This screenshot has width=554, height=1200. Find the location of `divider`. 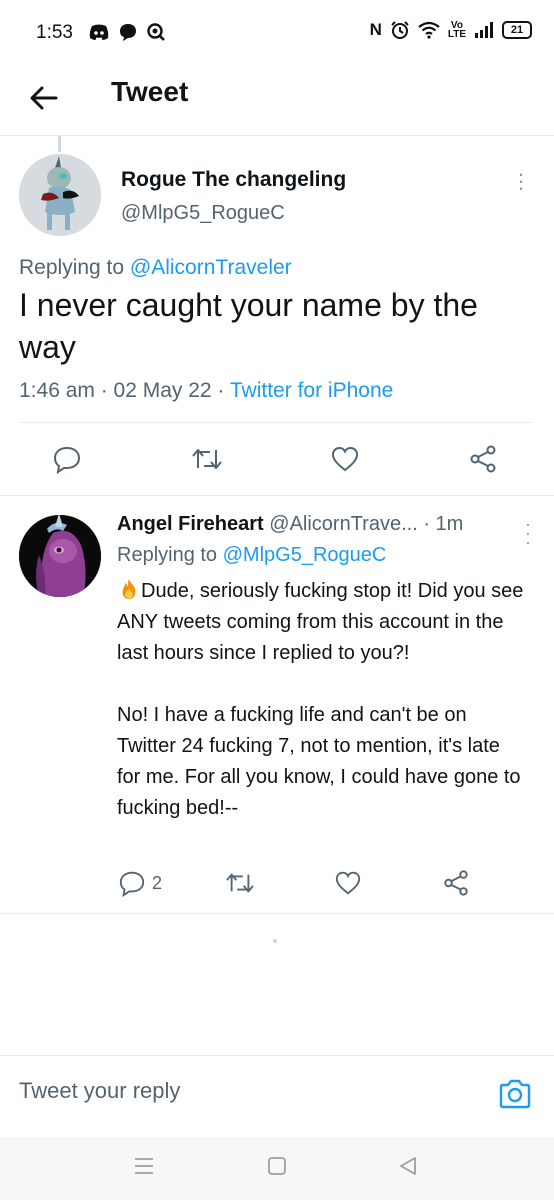

divider is located at coordinates (276, 422).